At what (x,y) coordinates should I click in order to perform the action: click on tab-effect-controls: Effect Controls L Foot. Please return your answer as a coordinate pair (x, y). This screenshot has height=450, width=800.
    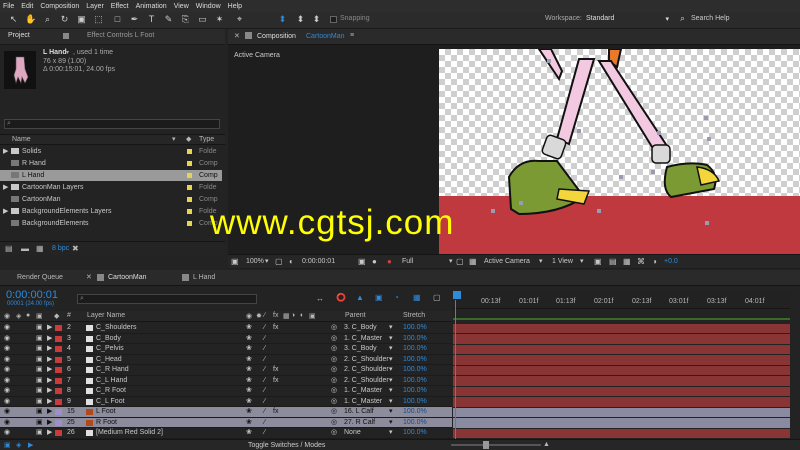
    Looking at the image, I should click on (120, 36).